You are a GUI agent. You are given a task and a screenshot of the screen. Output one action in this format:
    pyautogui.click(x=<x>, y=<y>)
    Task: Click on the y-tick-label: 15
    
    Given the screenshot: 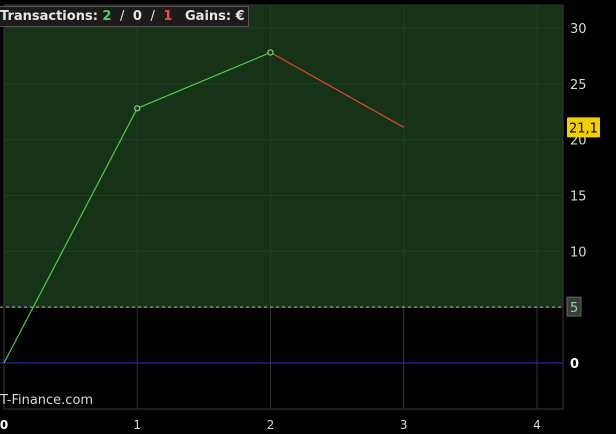 What is the action you would take?
    pyautogui.click(x=578, y=196)
    